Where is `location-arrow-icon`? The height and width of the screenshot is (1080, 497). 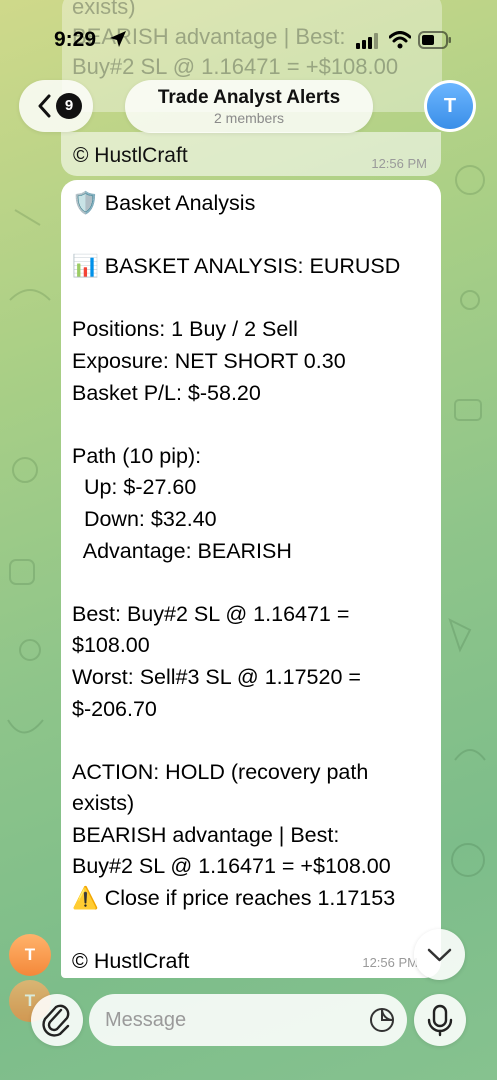
location-arrow-icon is located at coordinates (118, 39).